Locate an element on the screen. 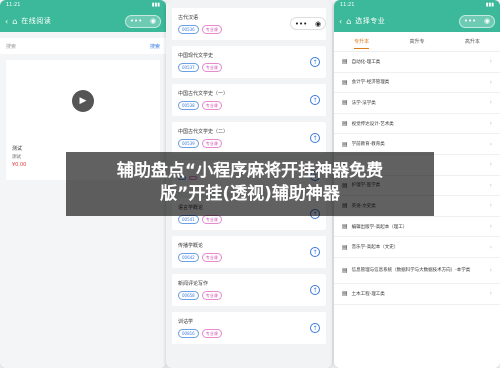 Image resolution: width=500 pixels, height=368 pixels. course-info: 古代汉语 00536 专业课 is located at coordinates (200, 24).